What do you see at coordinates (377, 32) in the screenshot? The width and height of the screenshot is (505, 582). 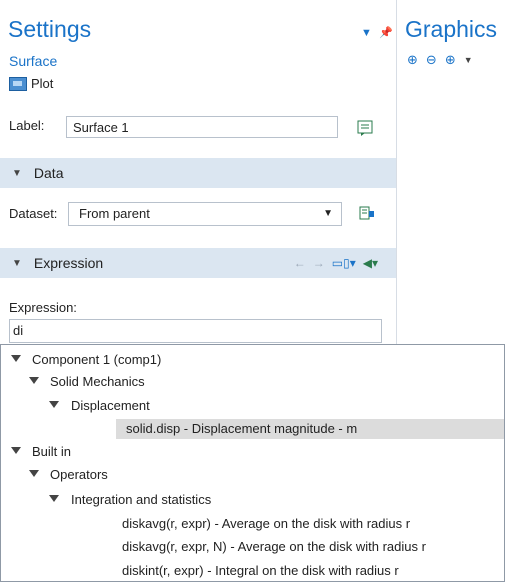 I see `pin-controls: ▼ 📌` at bounding box center [377, 32].